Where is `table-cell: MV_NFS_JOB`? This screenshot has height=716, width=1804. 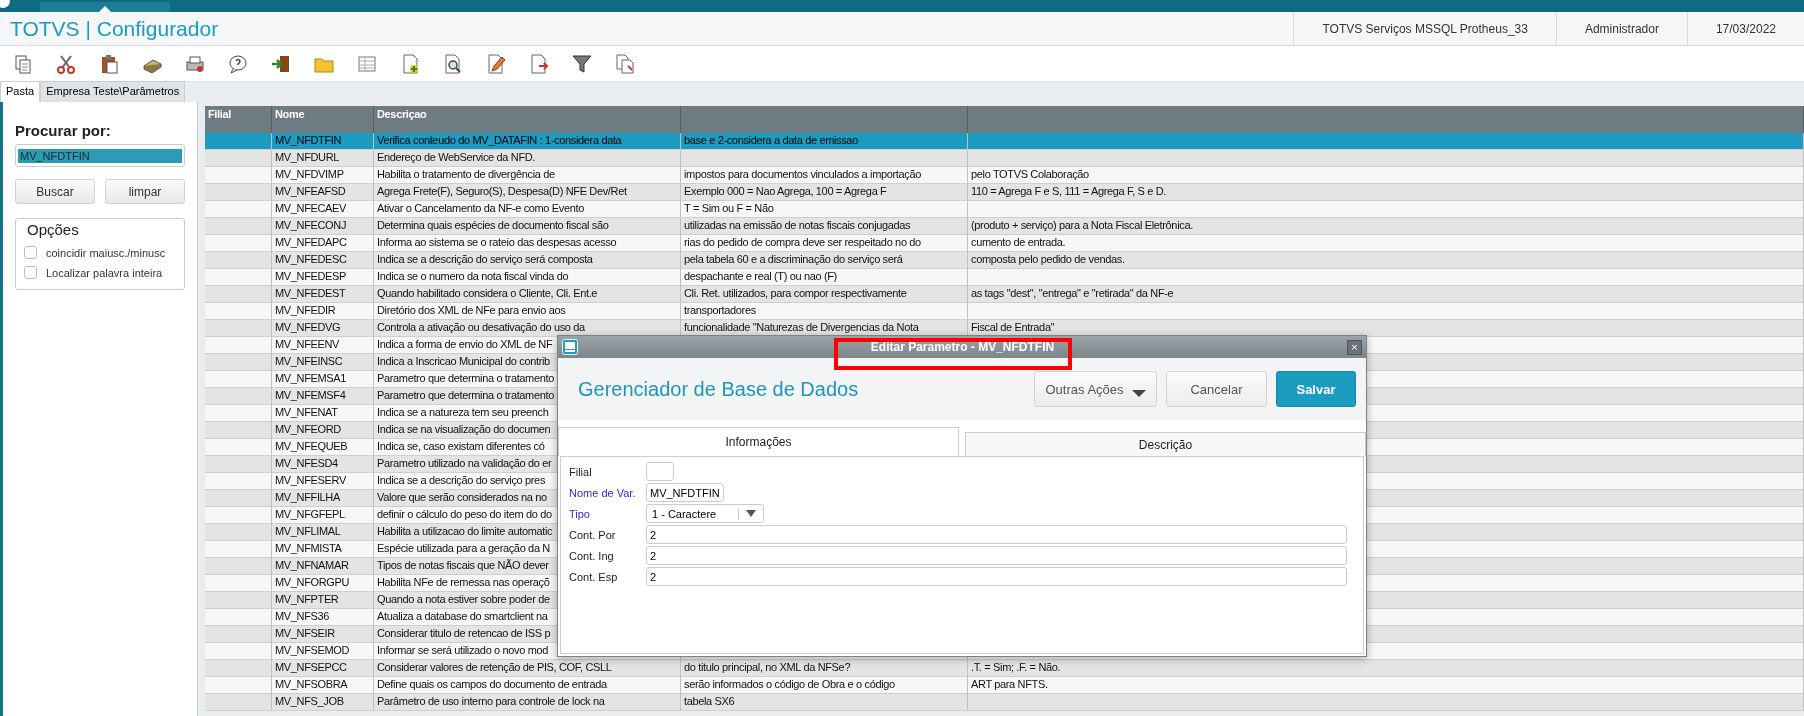
table-cell: MV_NFS_JOB is located at coordinates (323, 702).